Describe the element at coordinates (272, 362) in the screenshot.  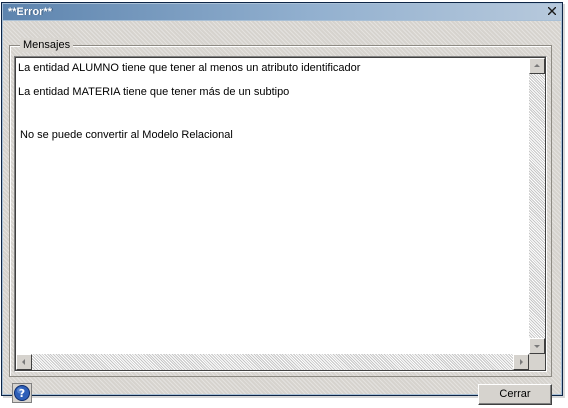
I see `horizontal-scrollbar` at that location.